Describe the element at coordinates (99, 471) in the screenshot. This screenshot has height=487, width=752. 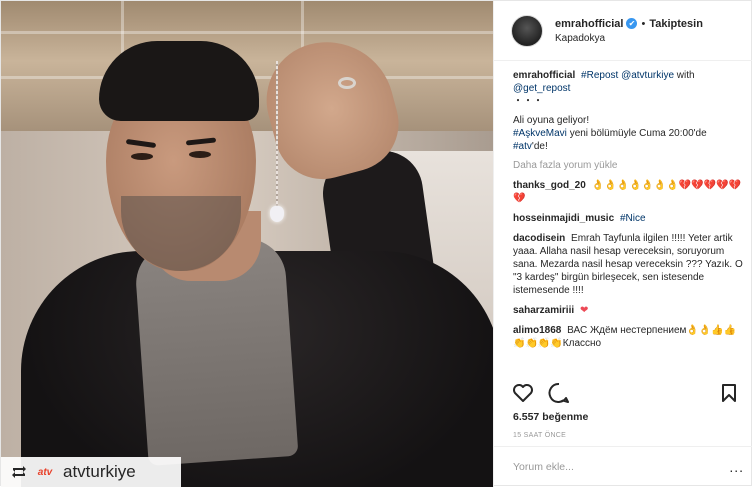
I see `repost-handle: atvturkiye` at that location.